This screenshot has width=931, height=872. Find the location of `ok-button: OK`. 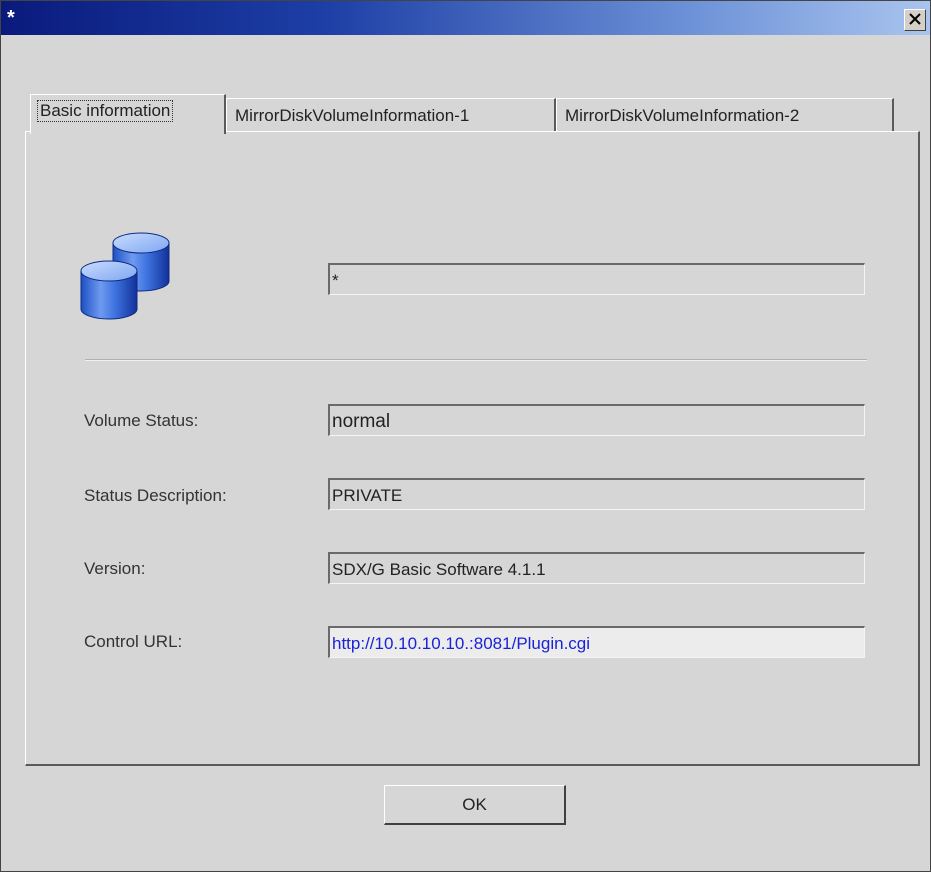

ok-button: OK is located at coordinates (475, 805).